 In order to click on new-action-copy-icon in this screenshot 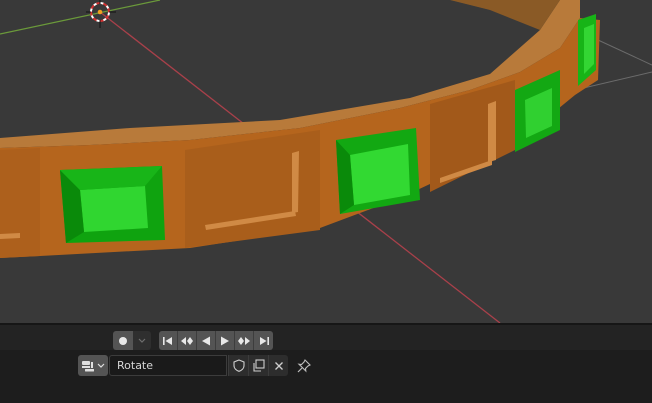, I will do `click(259, 365)`.